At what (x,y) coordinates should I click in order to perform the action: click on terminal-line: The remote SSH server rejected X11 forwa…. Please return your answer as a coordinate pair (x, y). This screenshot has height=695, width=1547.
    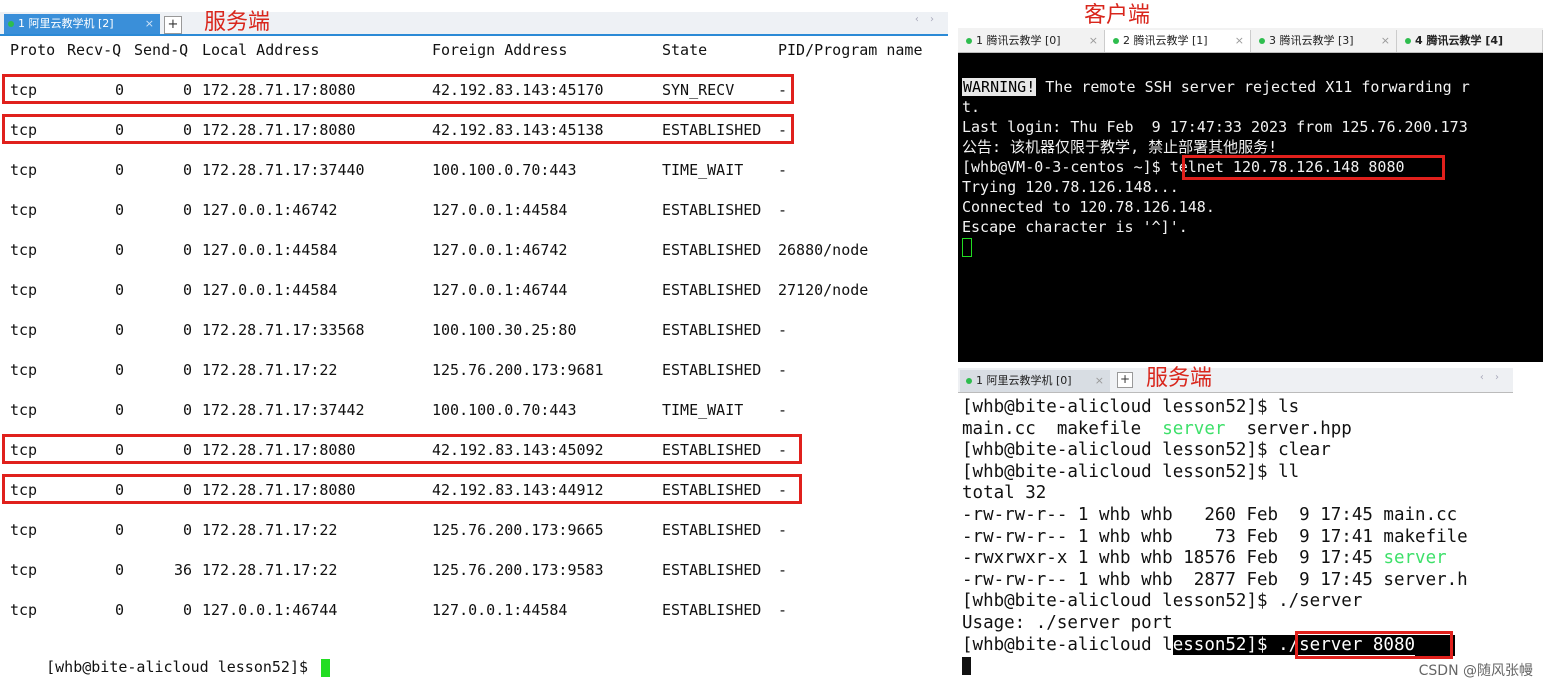
    Looking at the image, I should click on (1253, 87).